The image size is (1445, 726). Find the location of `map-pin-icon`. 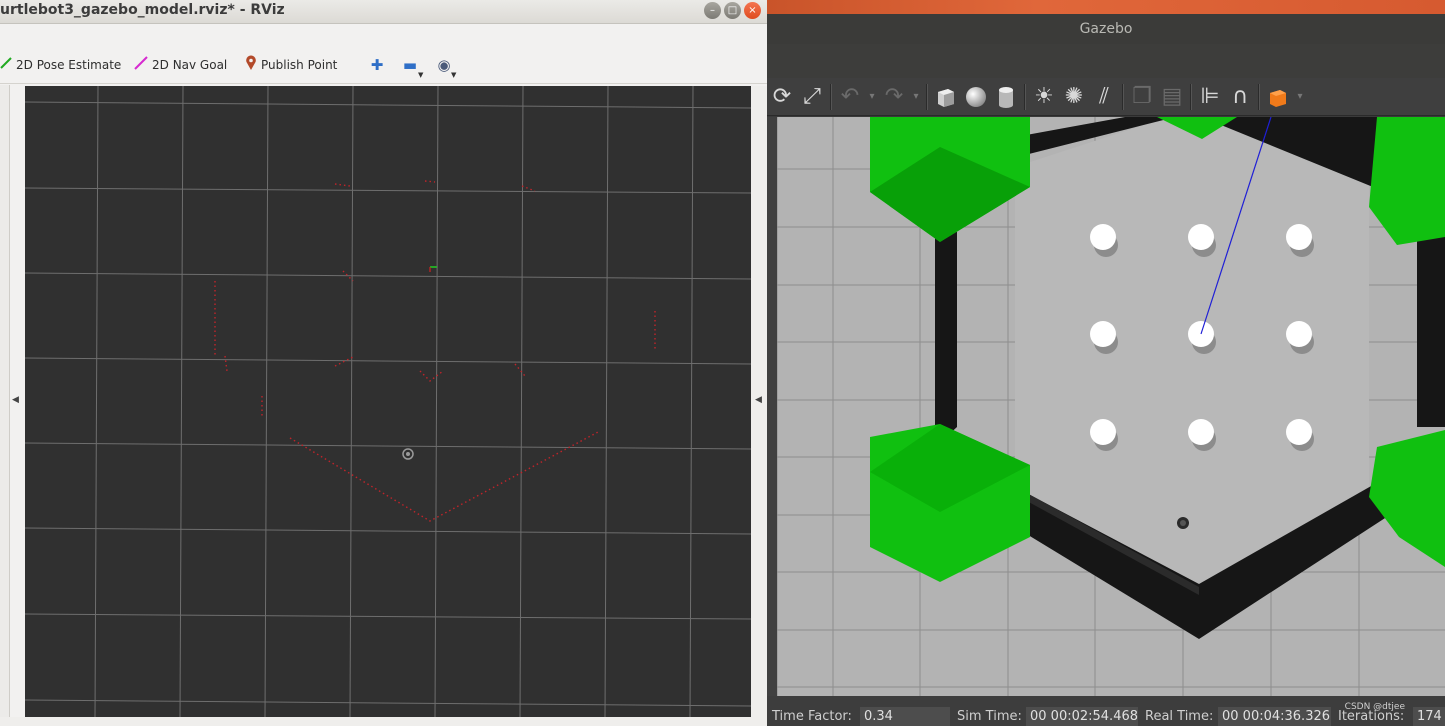

map-pin-icon is located at coordinates (251, 65).